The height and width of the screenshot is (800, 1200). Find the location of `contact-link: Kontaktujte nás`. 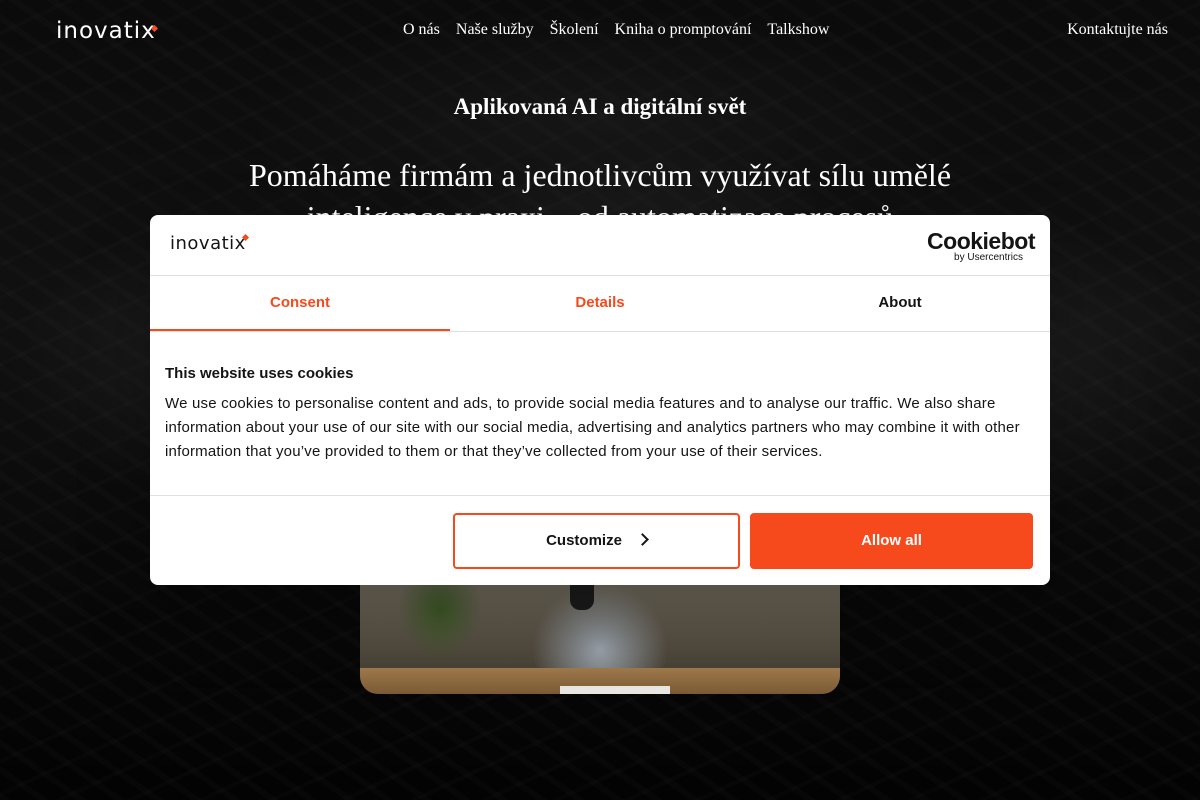

contact-link: Kontaktujte nás is located at coordinates (1117, 30).